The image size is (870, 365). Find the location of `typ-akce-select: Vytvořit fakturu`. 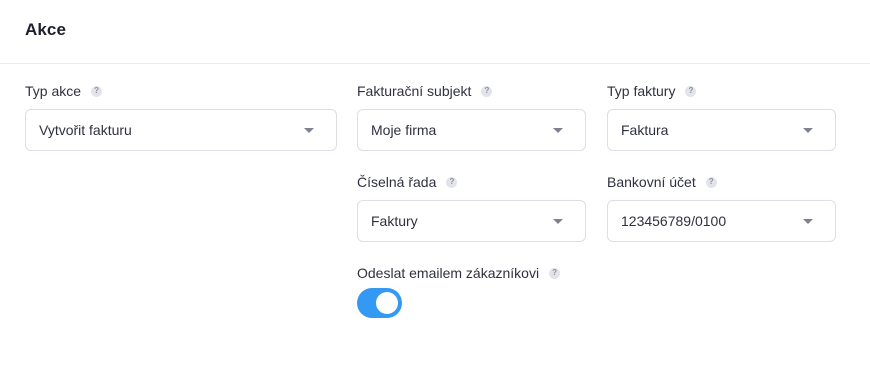

typ-akce-select: Vytvořit fakturu is located at coordinates (181, 130).